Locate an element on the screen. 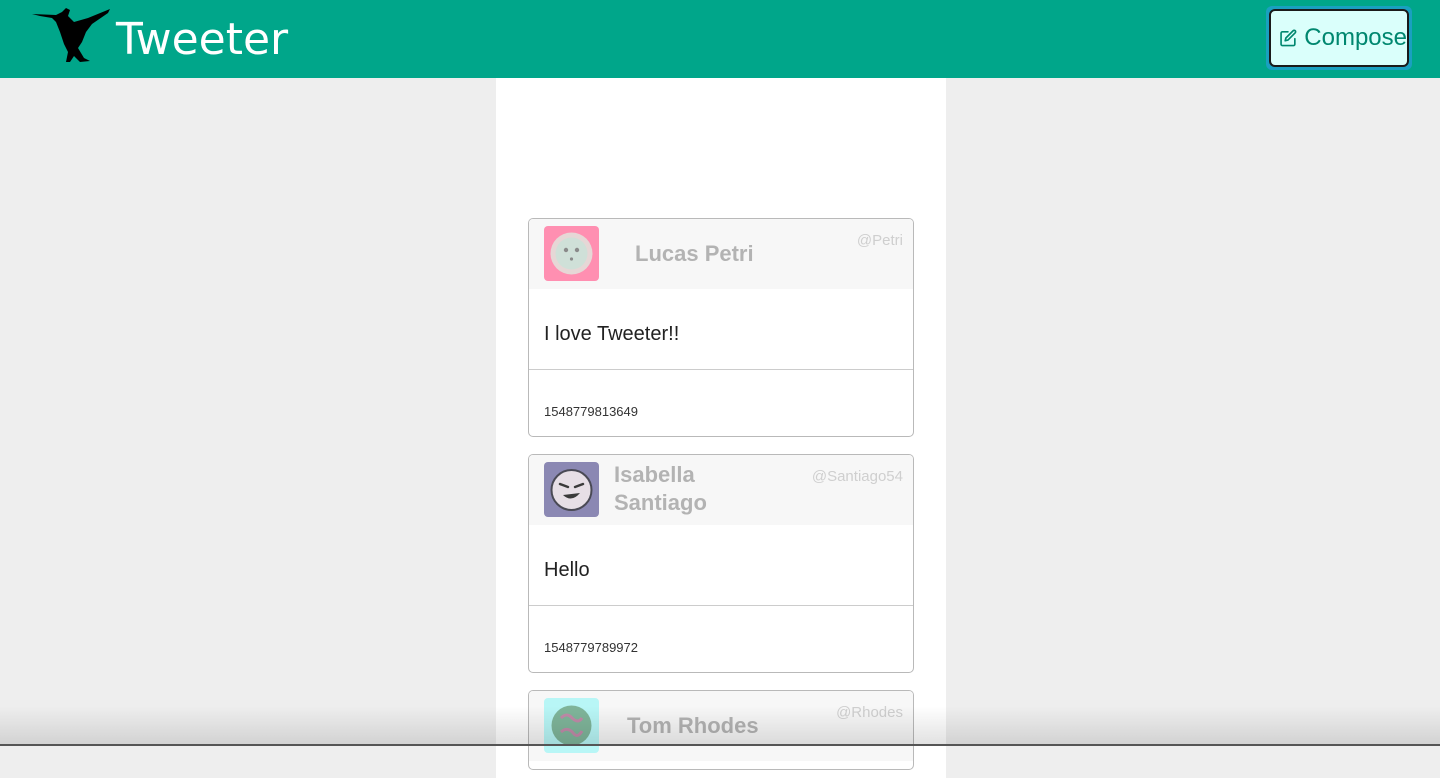 The image size is (1440, 778). tweet-footer: 1548779813649 is located at coordinates (721, 403).